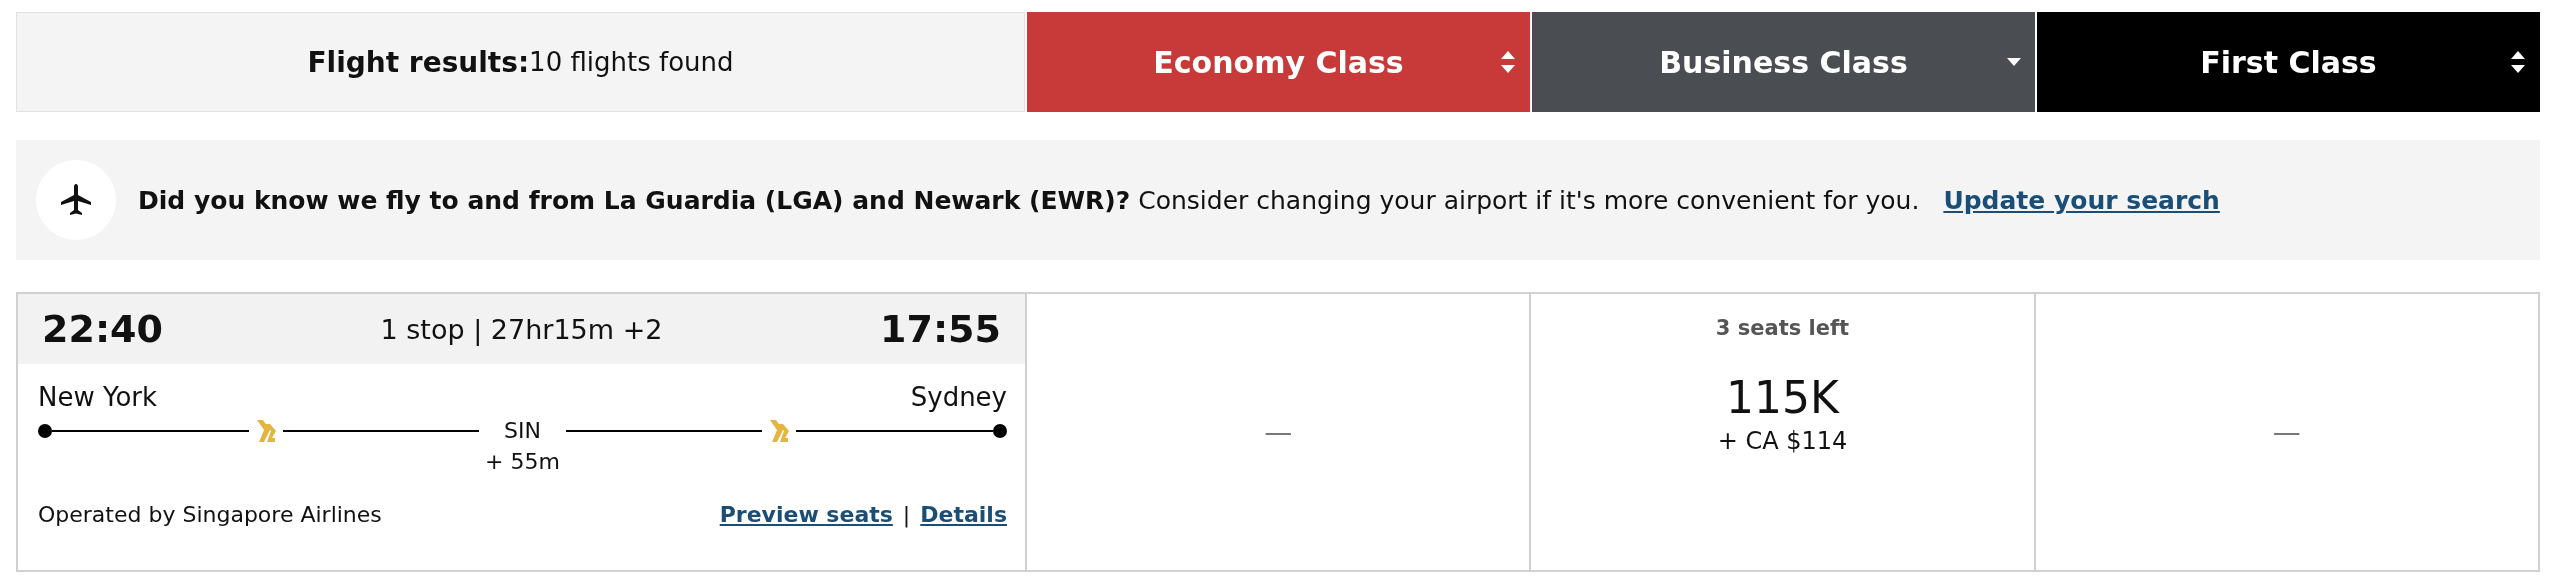  I want to click on flight-summary: 1 stop | 27hr15m +2, so click(521, 329).